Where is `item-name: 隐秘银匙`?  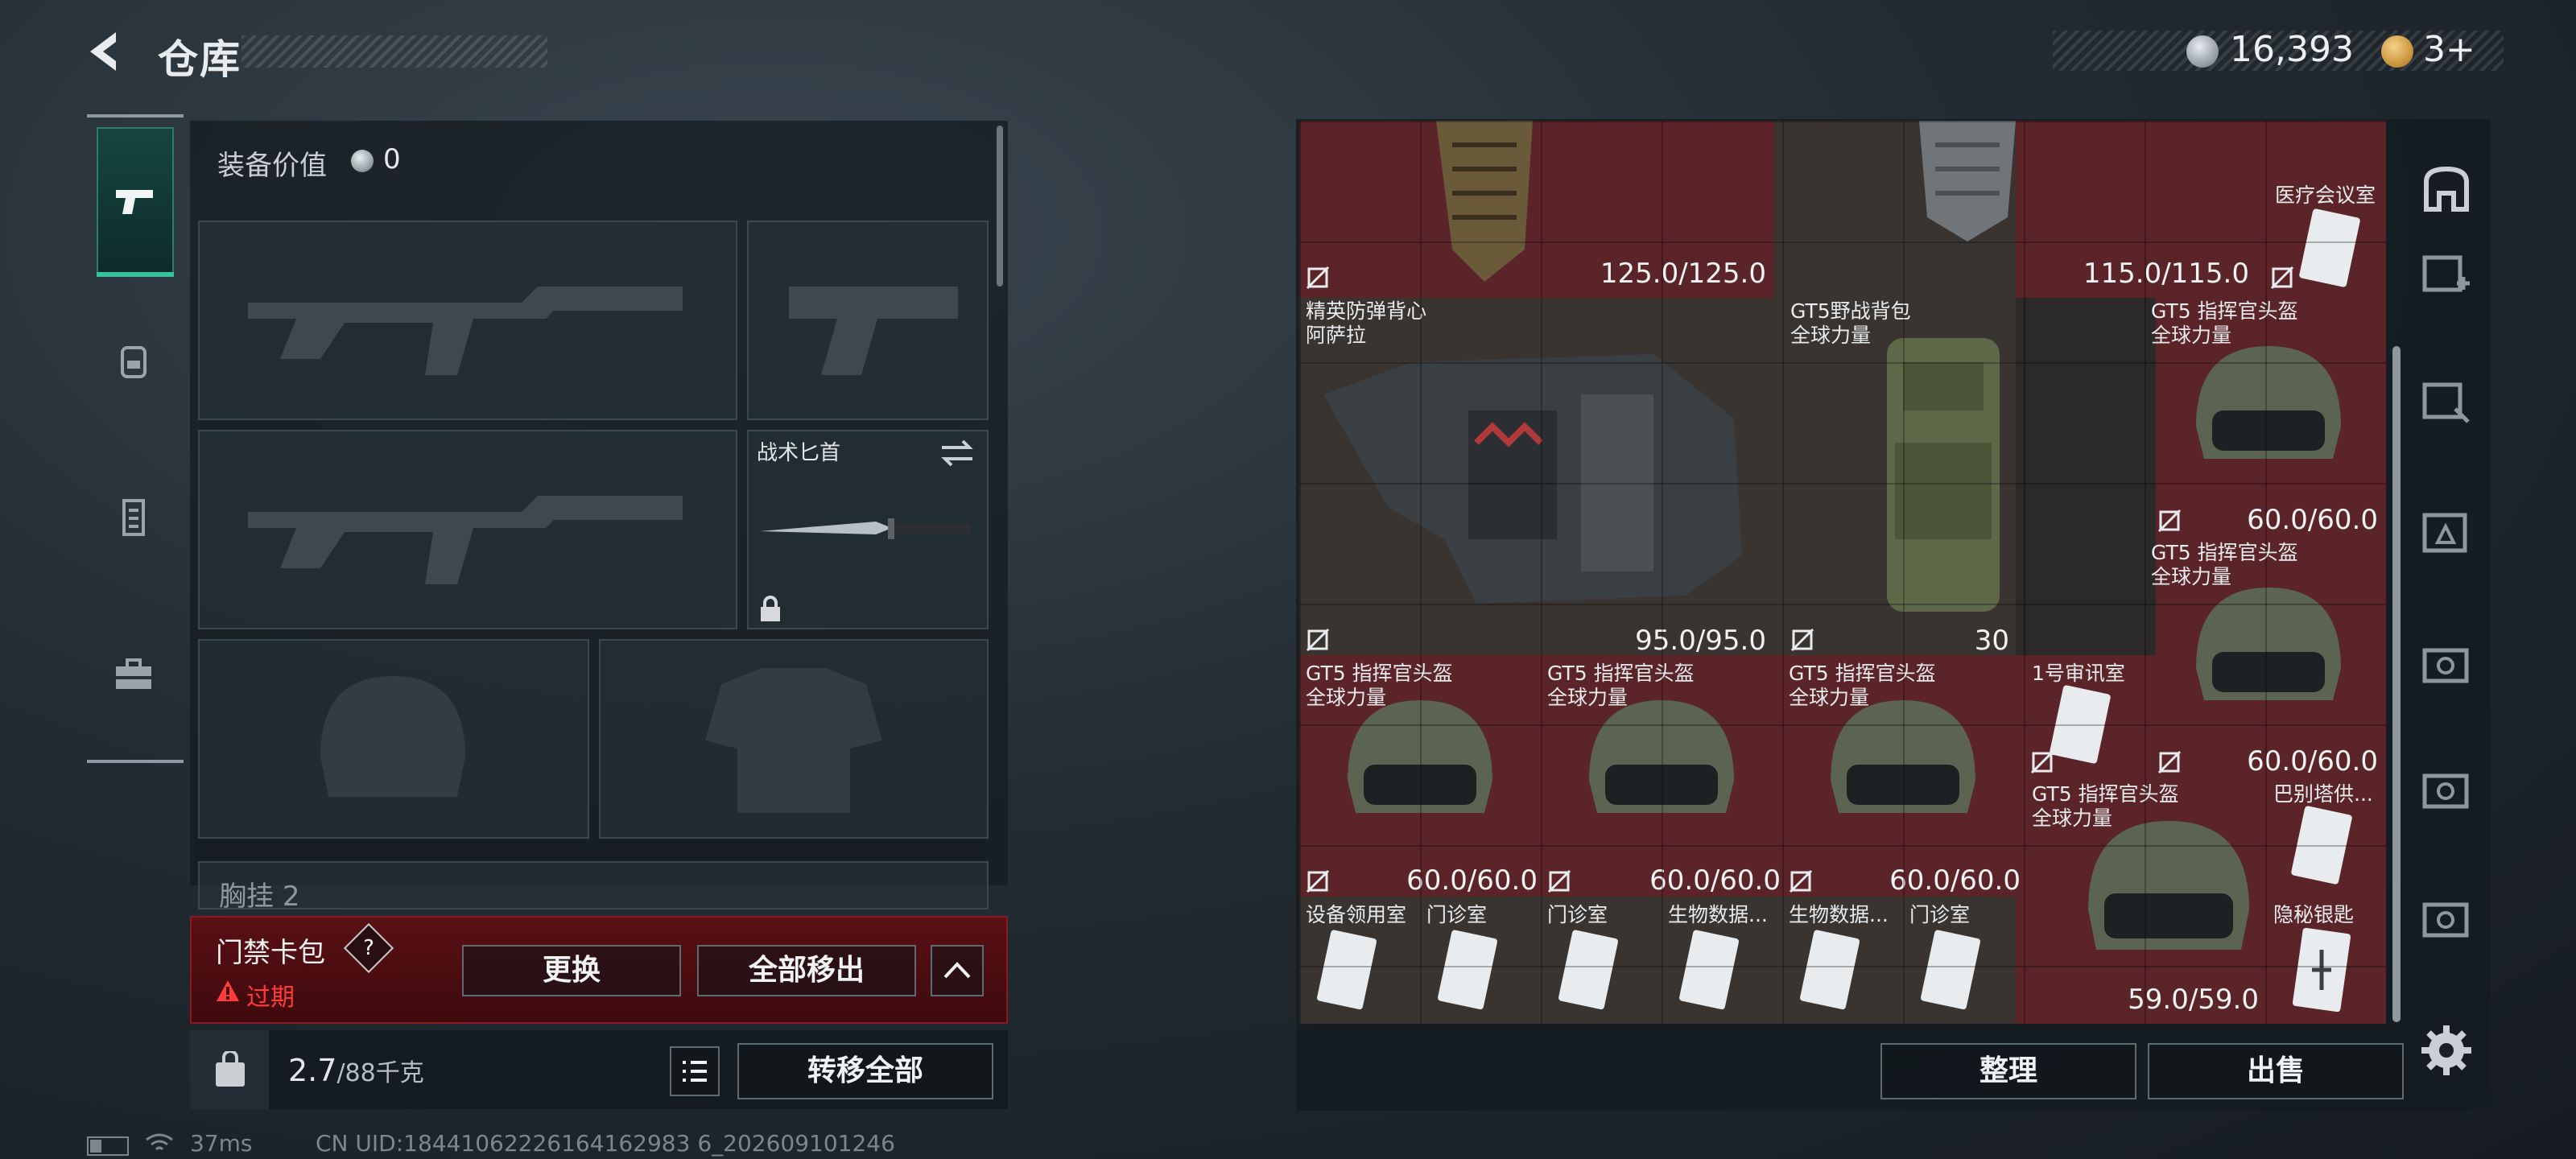 item-name: 隐秘银匙 is located at coordinates (2314, 914).